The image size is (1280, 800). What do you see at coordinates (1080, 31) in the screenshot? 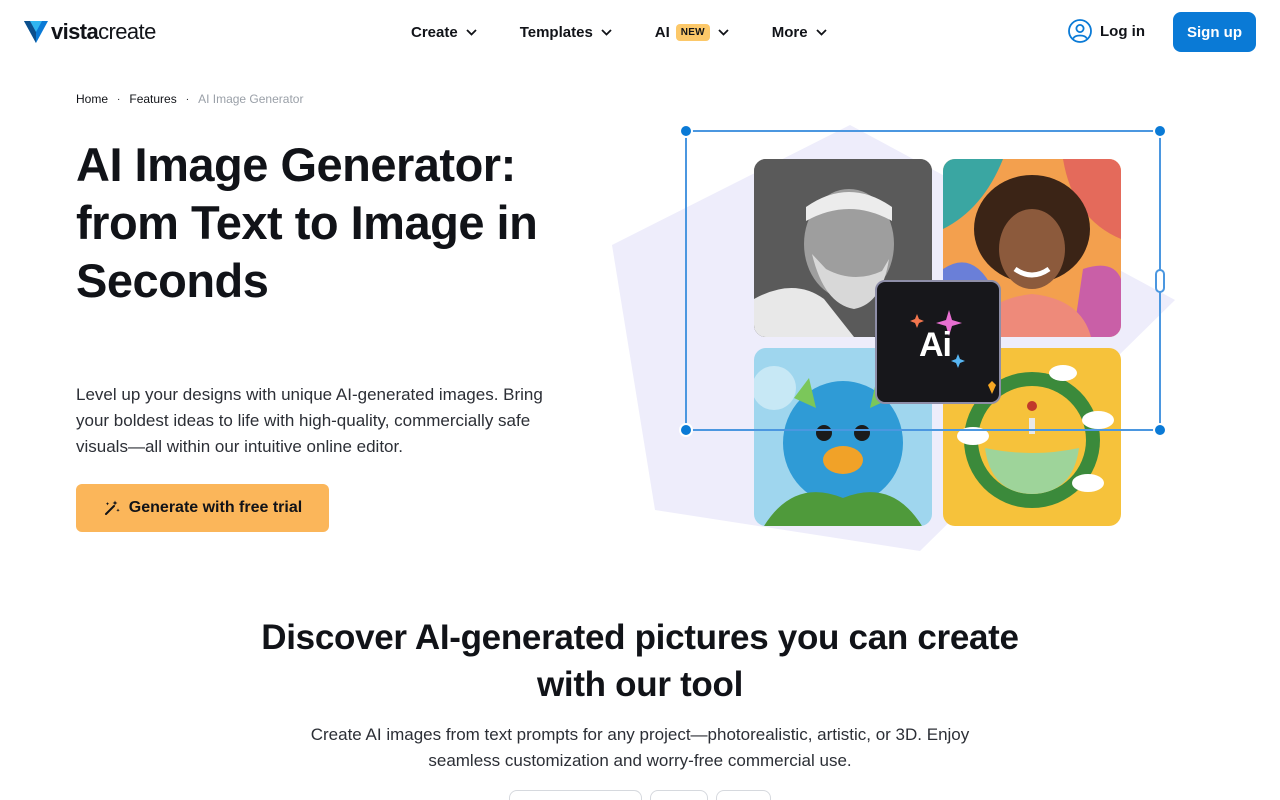
I see `user-icon` at bounding box center [1080, 31].